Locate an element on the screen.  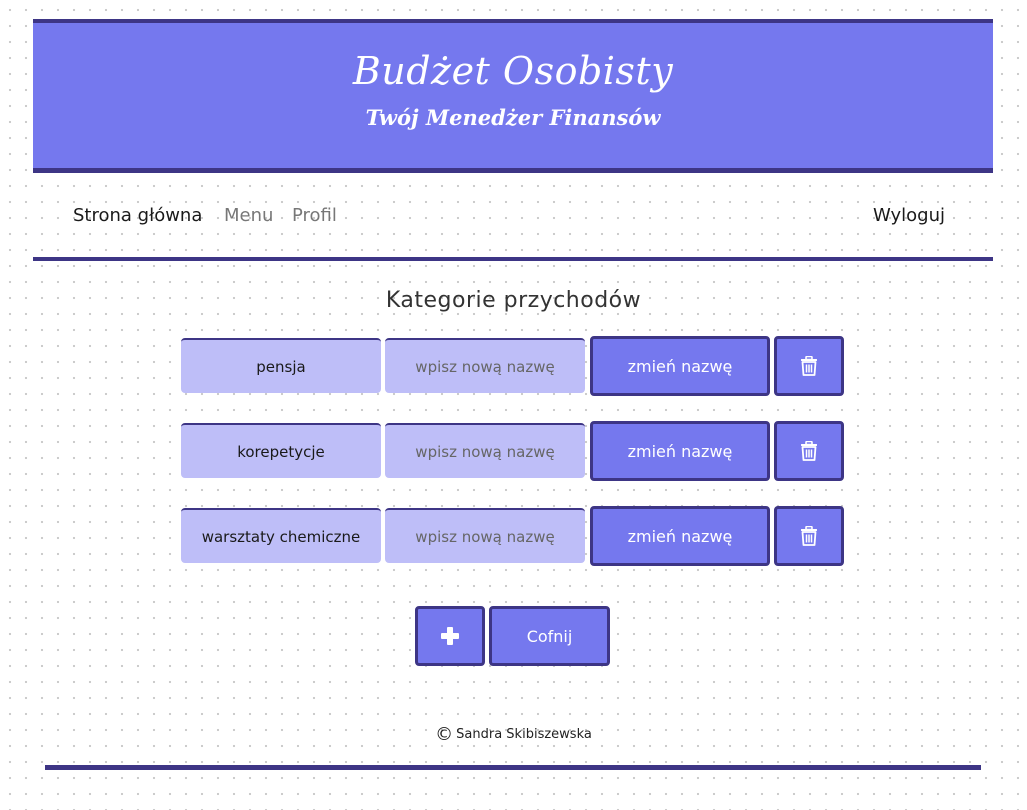
footer-divider is located at coordinates (513, 767).